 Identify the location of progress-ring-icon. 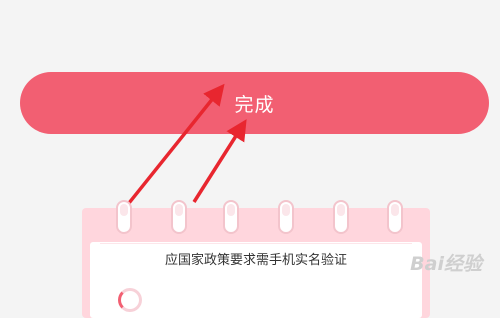
(130, 300).